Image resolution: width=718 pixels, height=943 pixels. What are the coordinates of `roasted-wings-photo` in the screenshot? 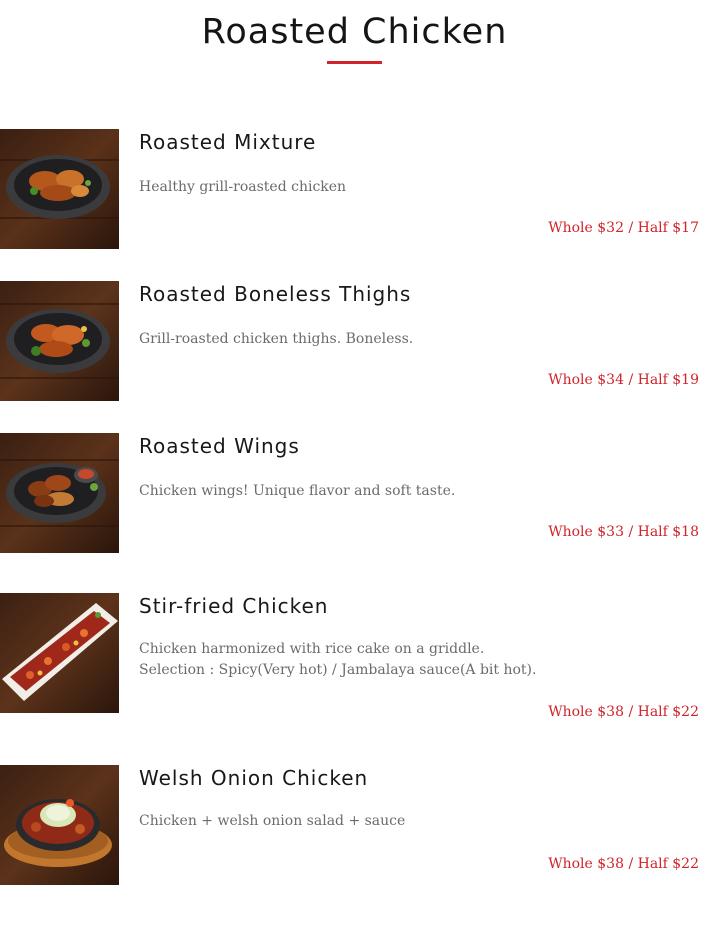 It's located at (59, 493).